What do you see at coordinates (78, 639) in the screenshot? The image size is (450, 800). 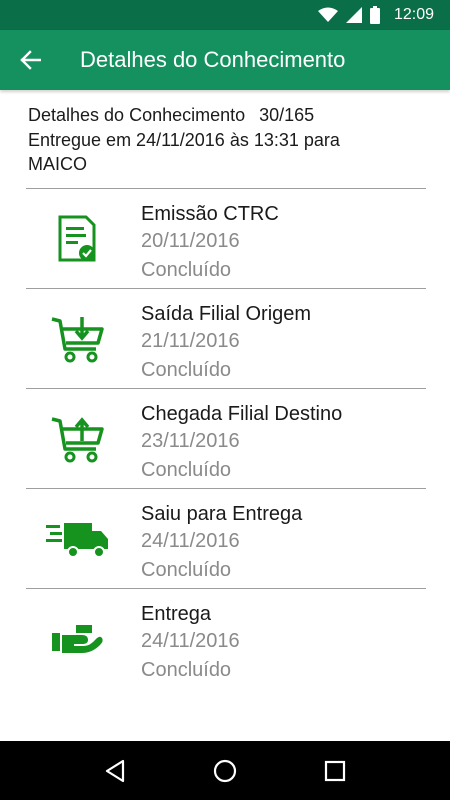 I see `hand-package-icon` at bounding box center [78, 639].